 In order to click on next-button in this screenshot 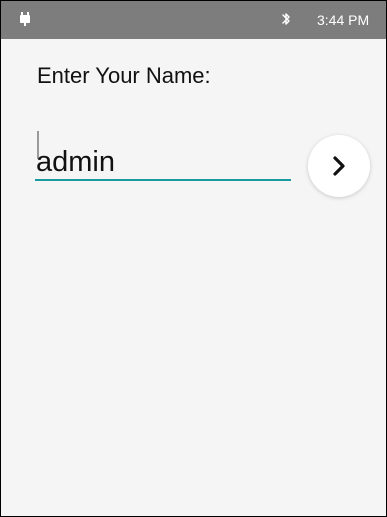, I will do `click(339, 166)`.